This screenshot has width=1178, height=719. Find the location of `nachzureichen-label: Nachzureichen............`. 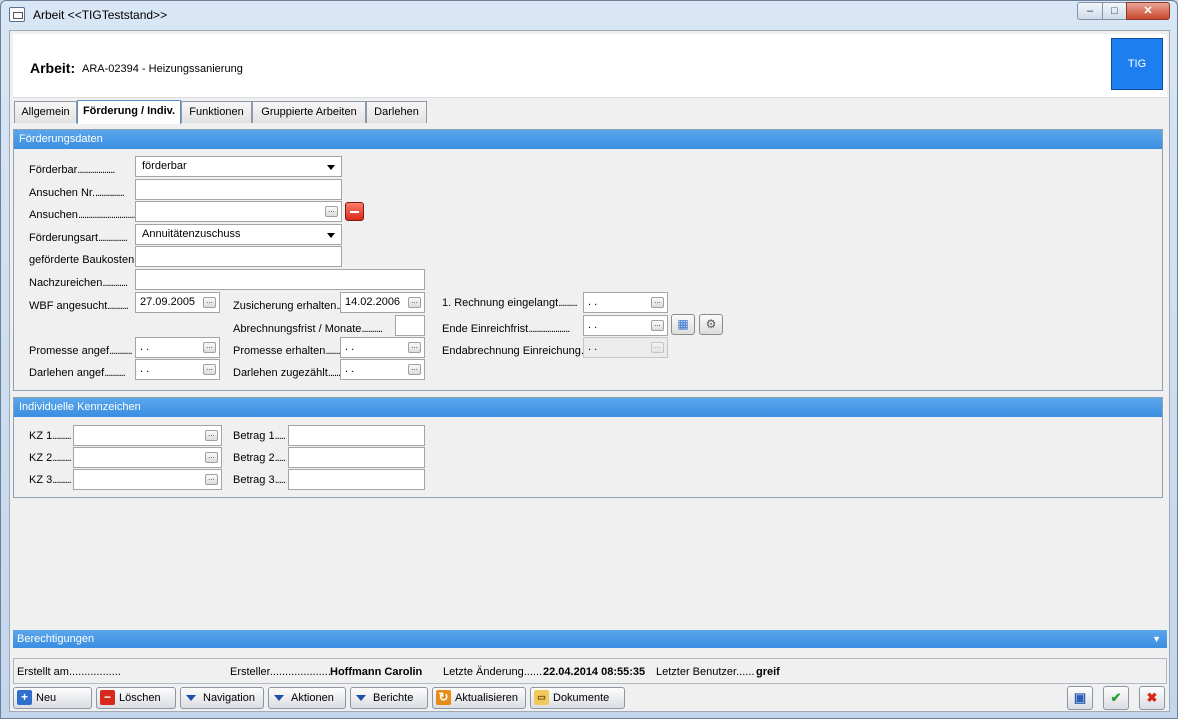

nachzureichen-label: Nachzureichen............ is located at coordinates (78, 283).